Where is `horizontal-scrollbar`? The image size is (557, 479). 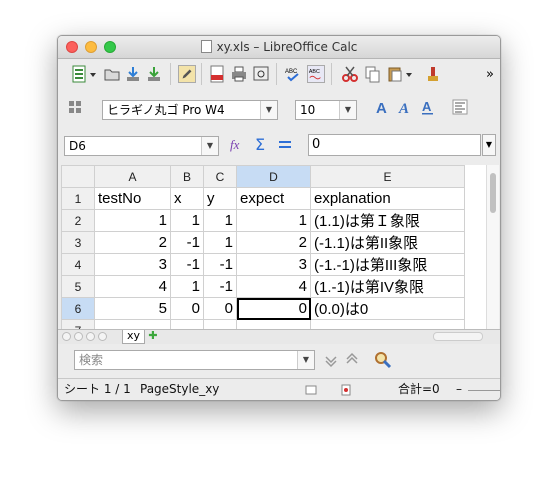 horizontal-scrollbar is located at coordinates (458, 336).